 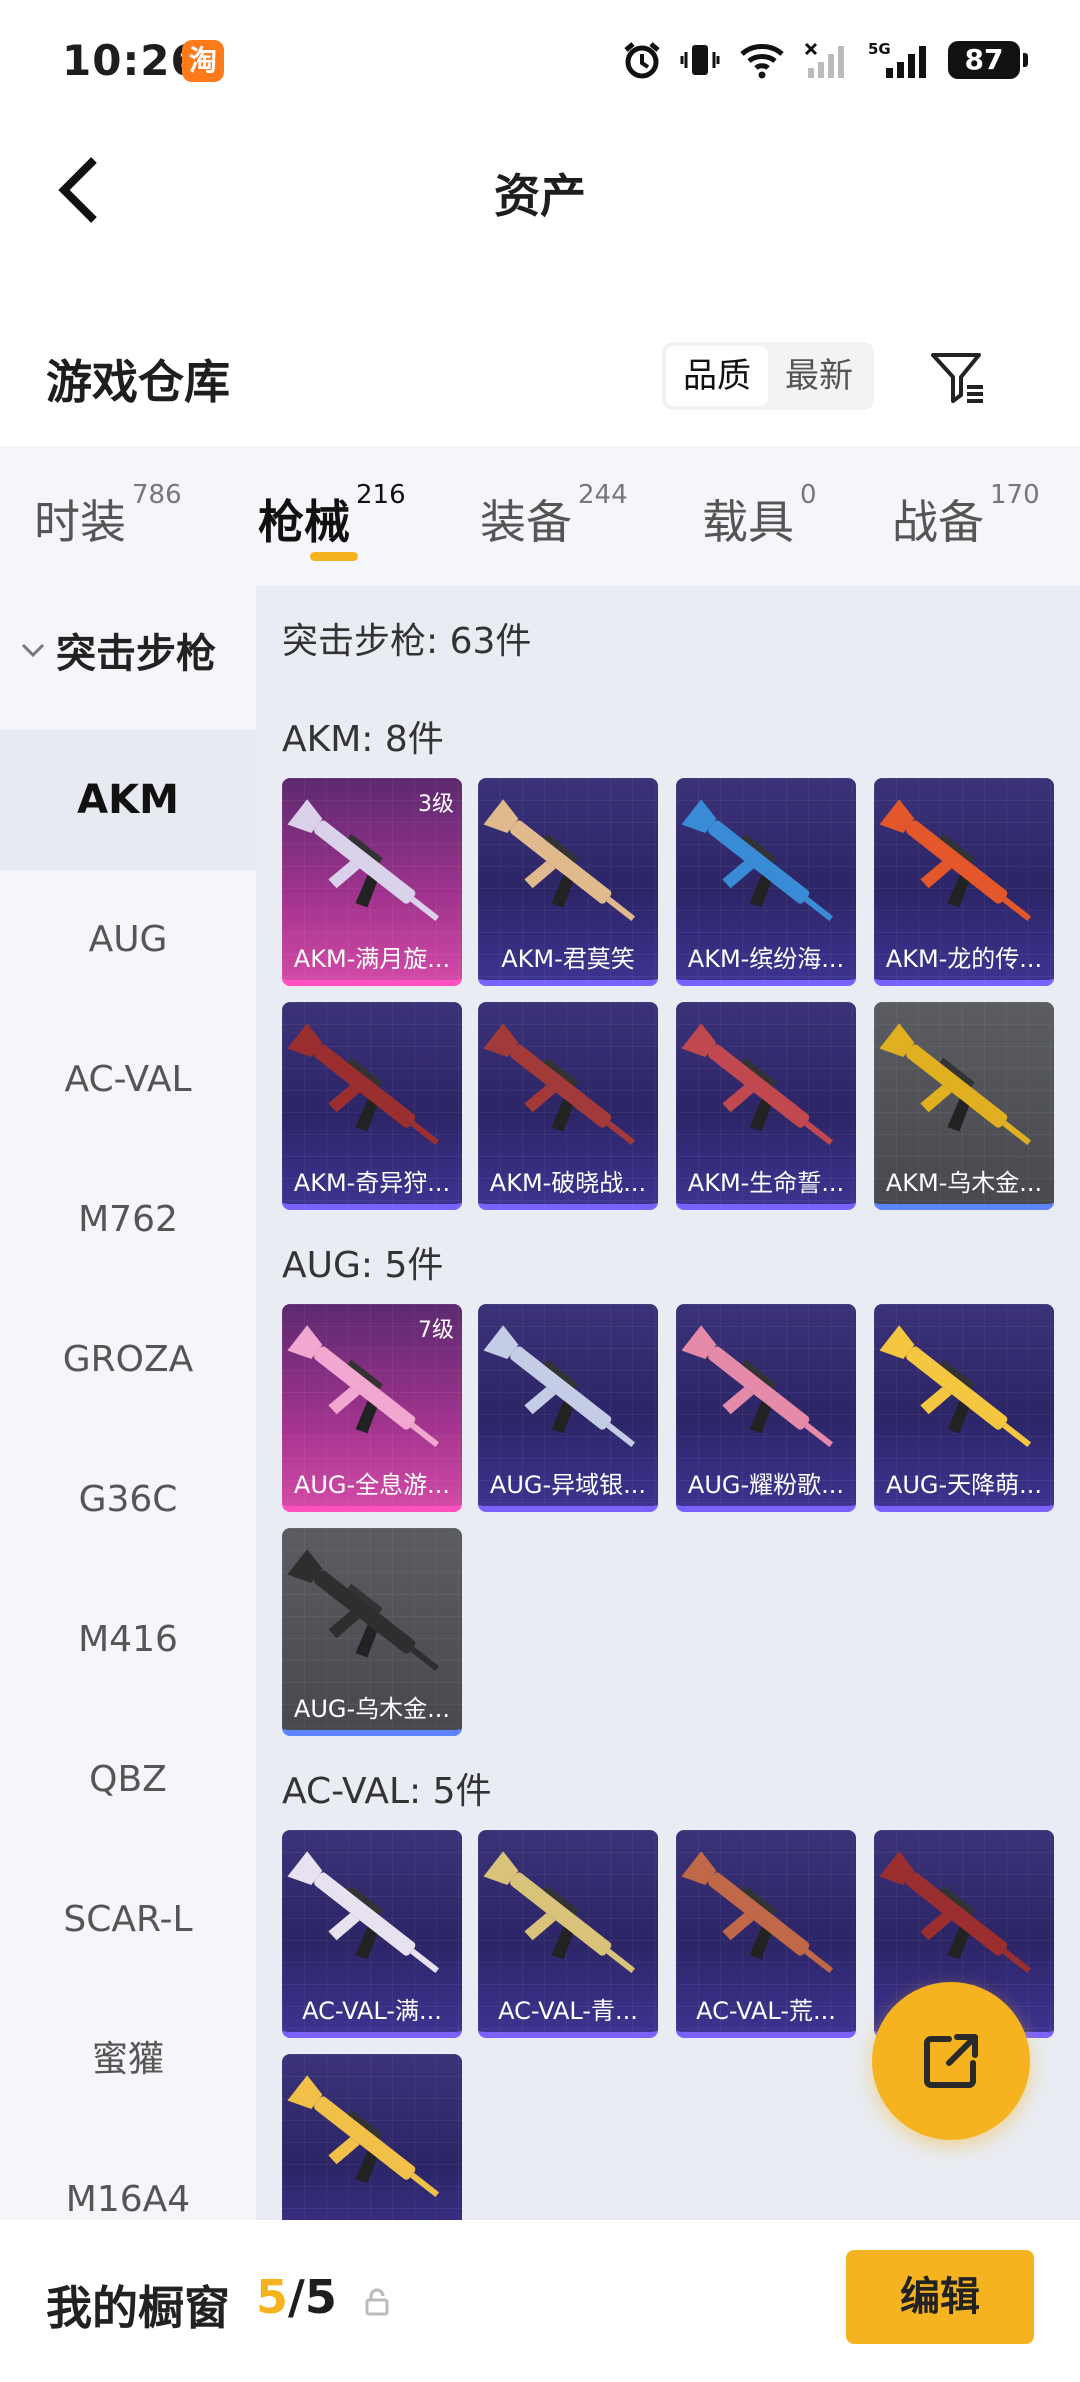 What do you see at coordinates (899, 60) in the screenshot?
I see `signal-5g-icon: 5G` at bounding box center [899, 60].